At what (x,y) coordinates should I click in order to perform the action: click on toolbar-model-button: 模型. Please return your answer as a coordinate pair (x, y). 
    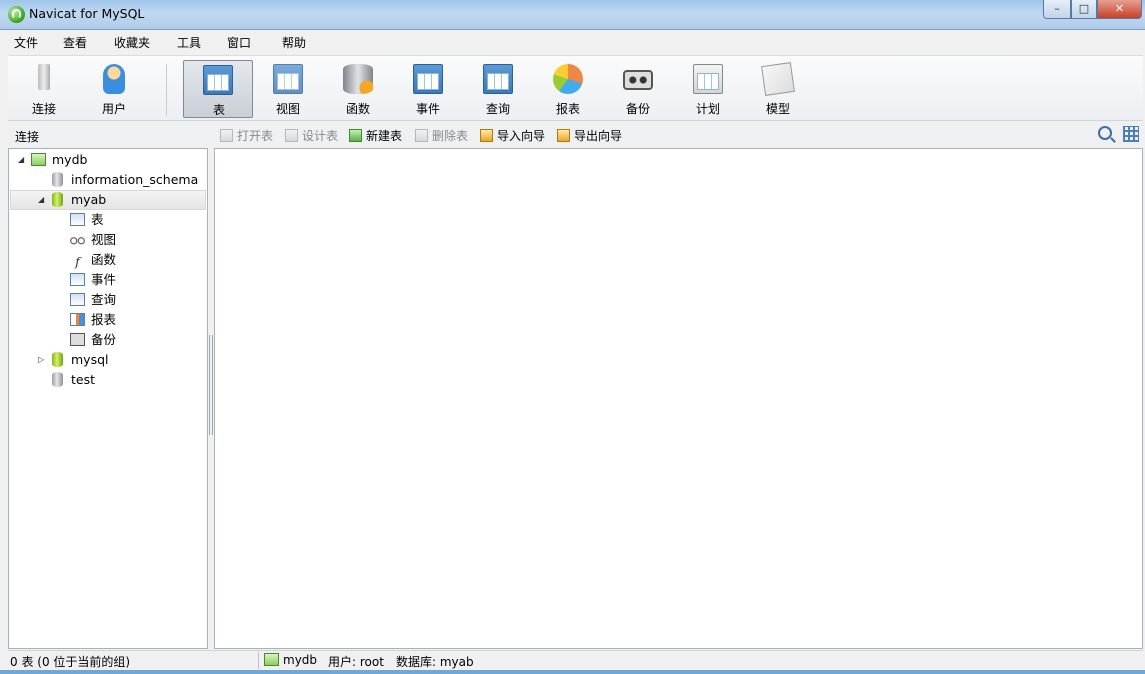
    Looking at the image, I should click on (778, 89).